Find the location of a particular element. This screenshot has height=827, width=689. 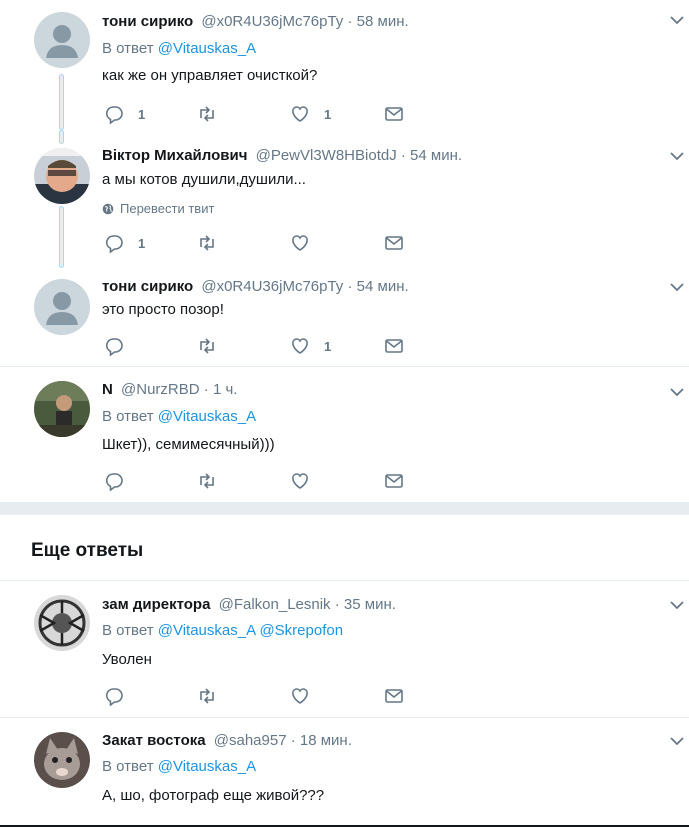

timestamp: 58 мин. is located at coordinates (383, 21).